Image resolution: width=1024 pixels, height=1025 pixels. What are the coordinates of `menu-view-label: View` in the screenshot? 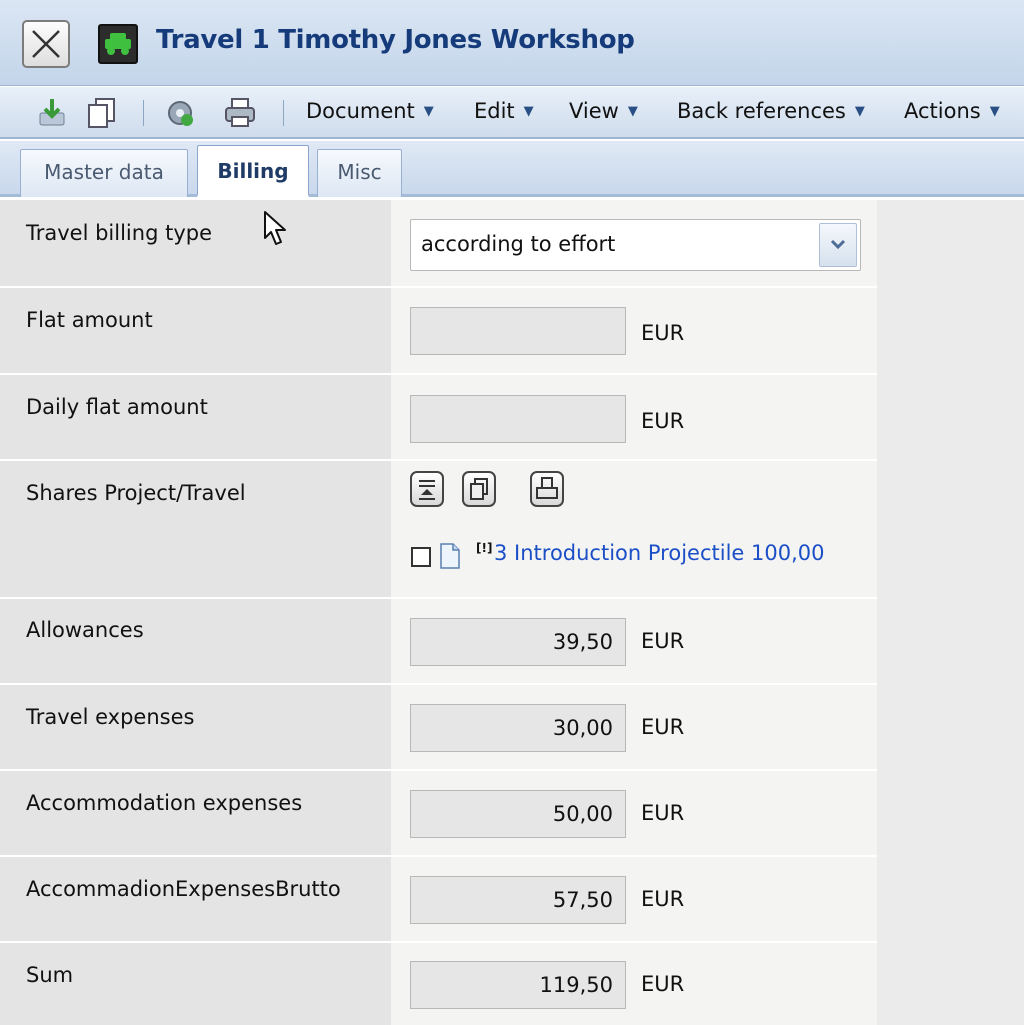 It's located at (594, 111).